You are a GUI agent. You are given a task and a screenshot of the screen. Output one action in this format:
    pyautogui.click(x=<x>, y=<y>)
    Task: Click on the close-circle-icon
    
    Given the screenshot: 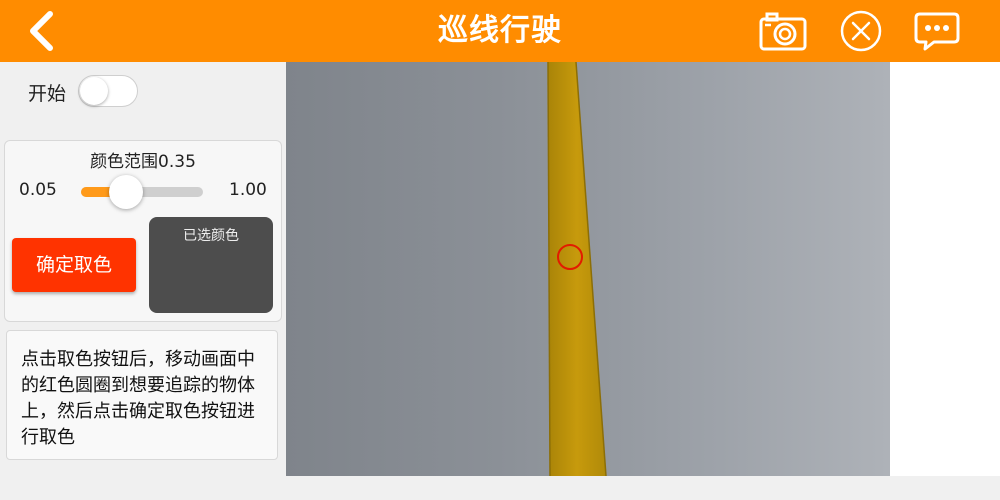 What is the action you would take?
    pyautogui.click(x=861, y=31)
    